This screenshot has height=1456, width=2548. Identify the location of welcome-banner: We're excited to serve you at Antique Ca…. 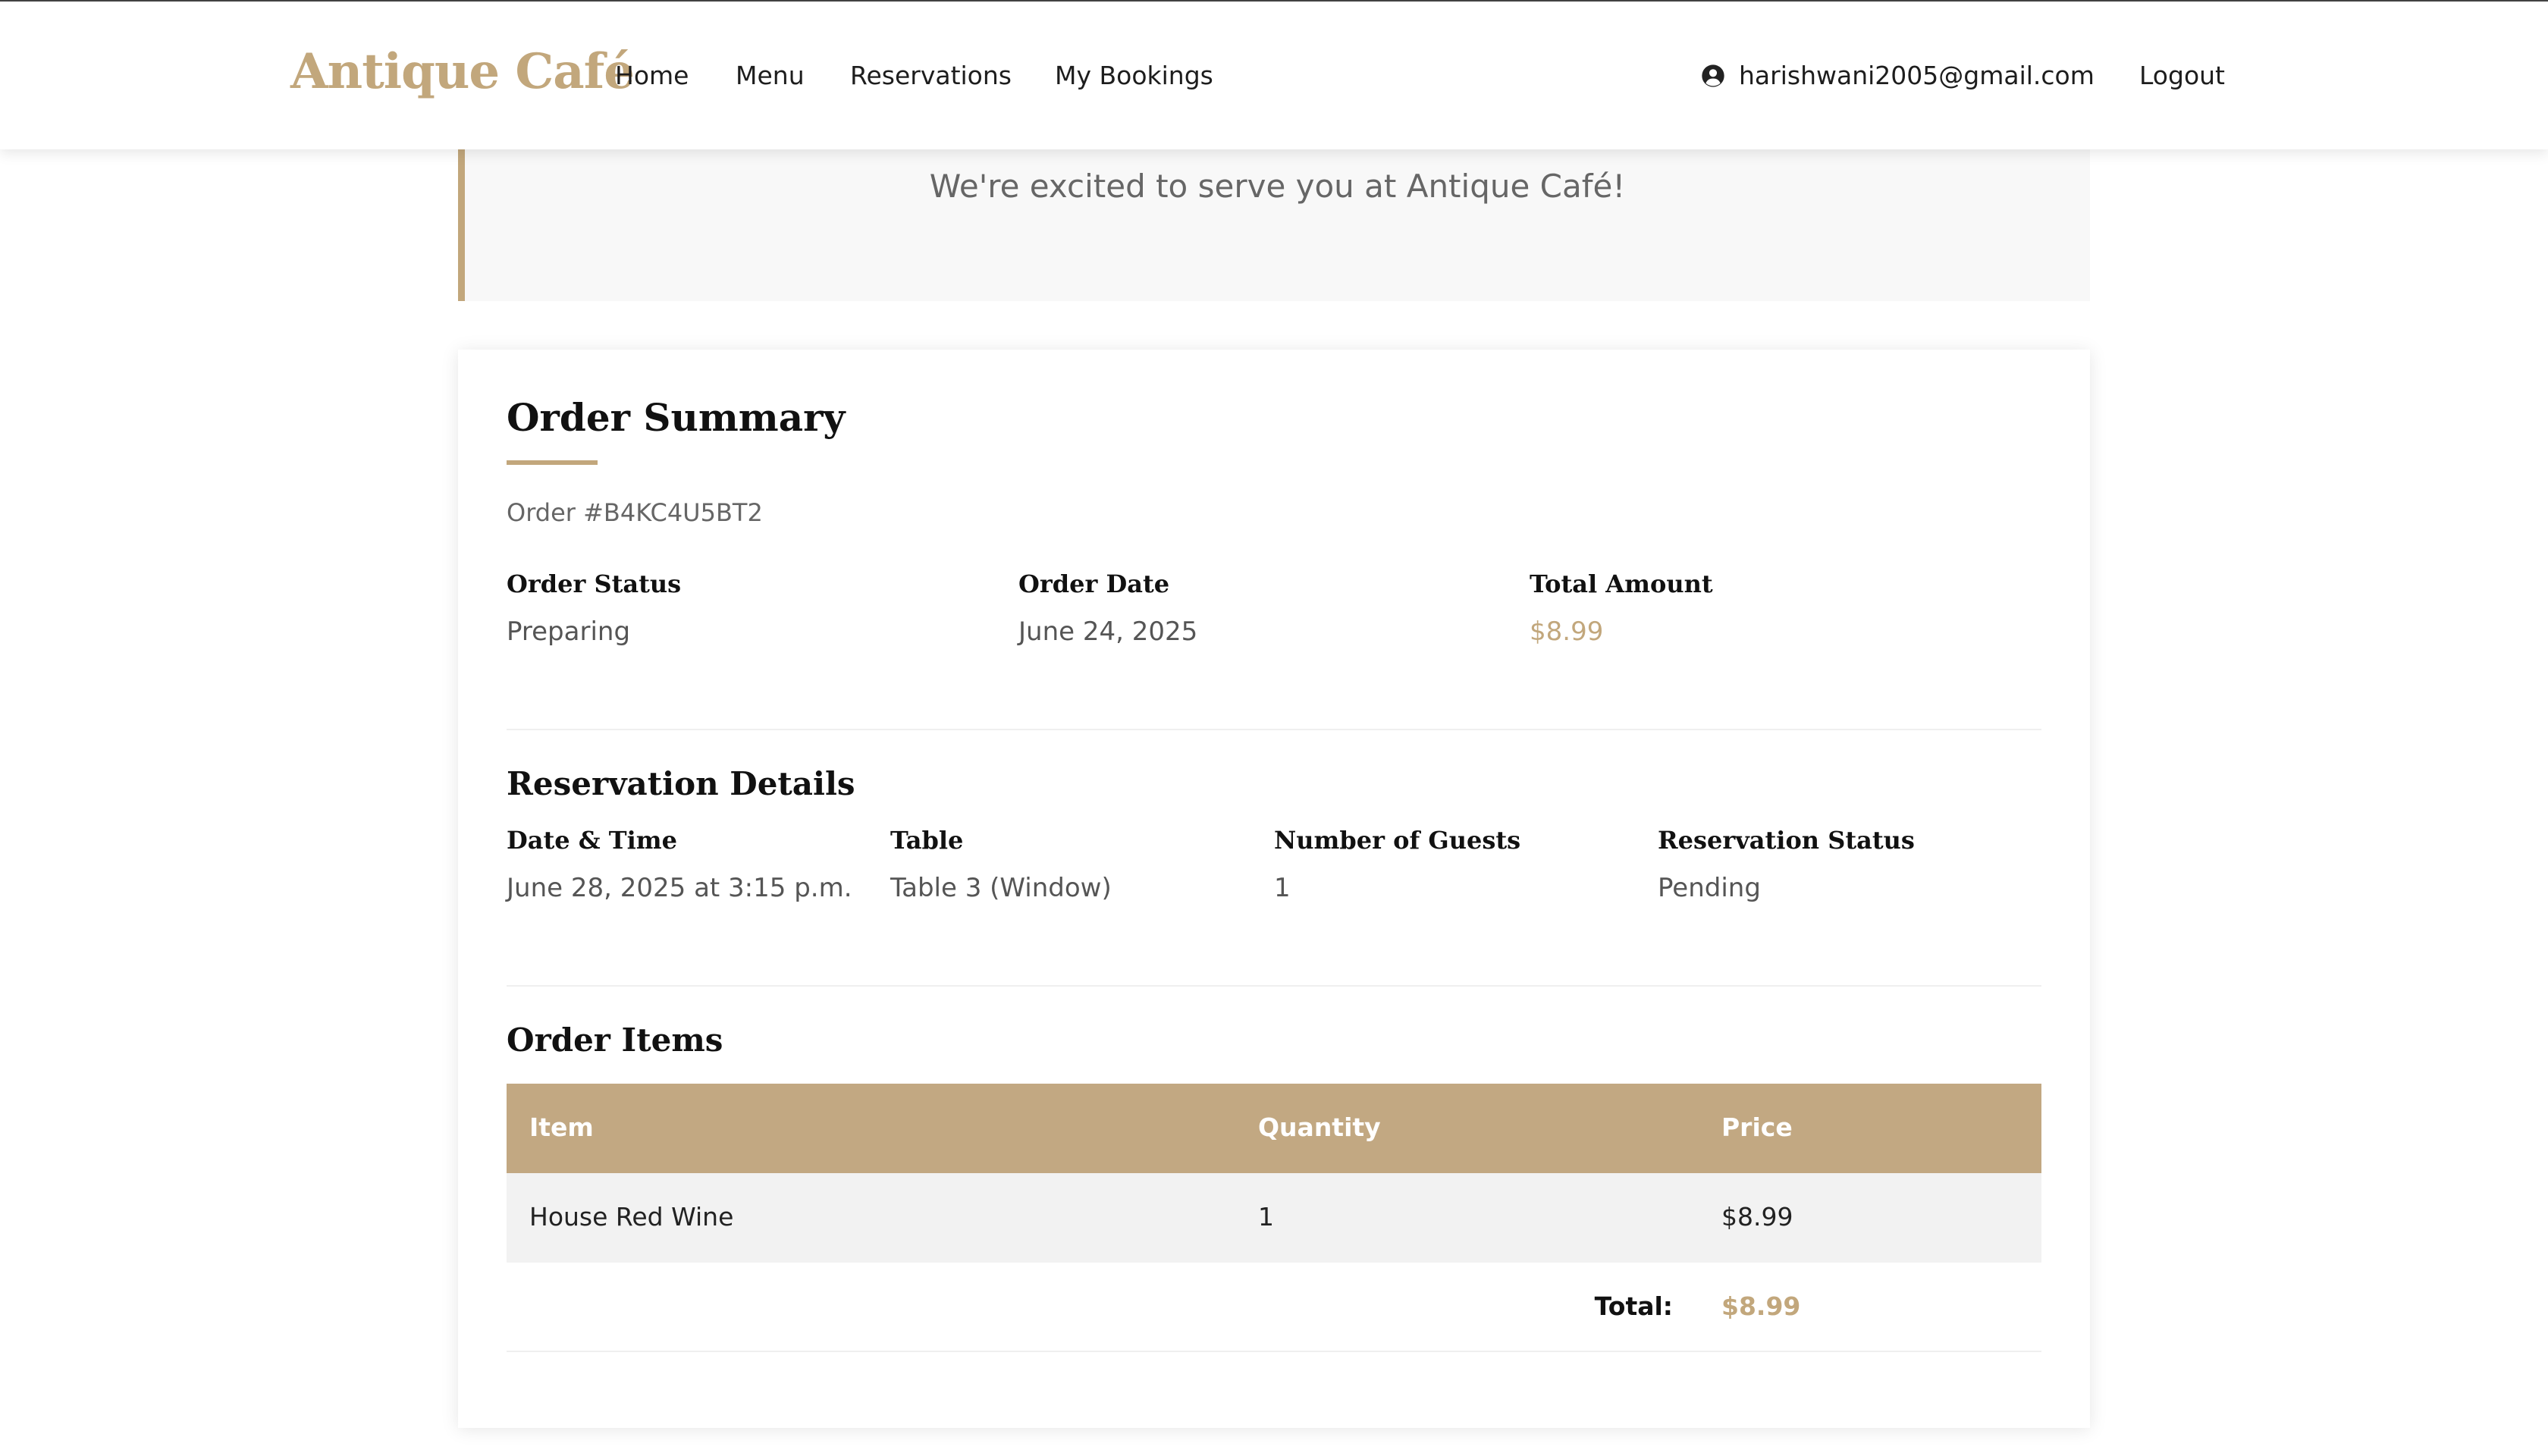
(1274, 225).